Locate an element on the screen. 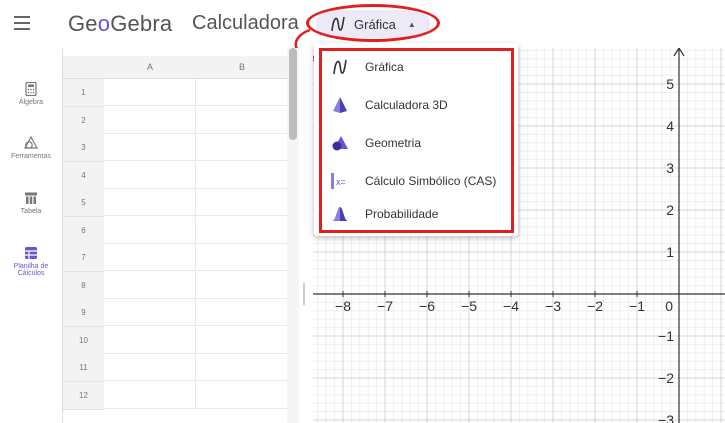  sidebar-item-label: Álgebra is located at coordinates (31, 102).